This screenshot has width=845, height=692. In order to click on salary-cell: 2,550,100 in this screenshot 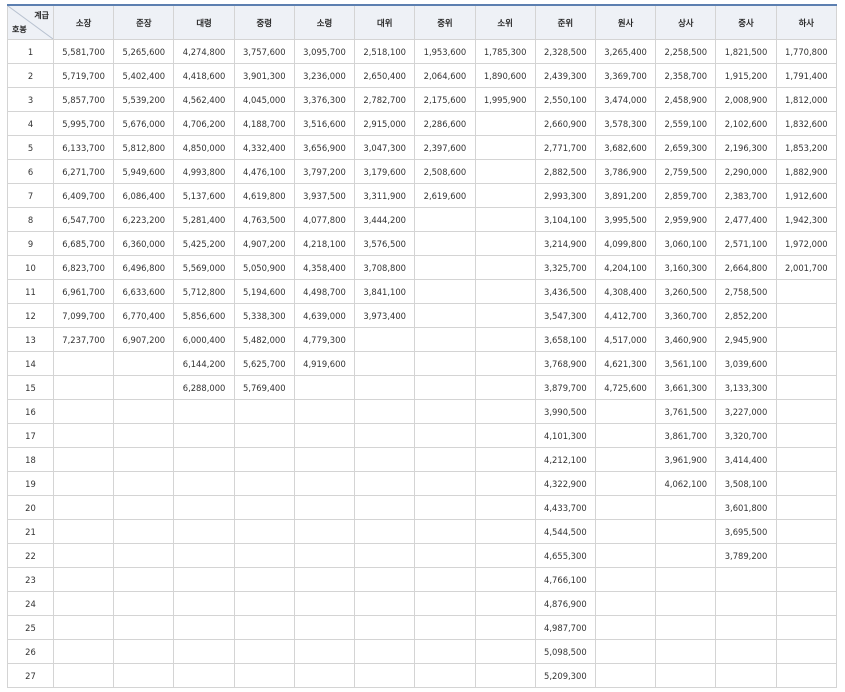, I will do `click(565, 99)`.